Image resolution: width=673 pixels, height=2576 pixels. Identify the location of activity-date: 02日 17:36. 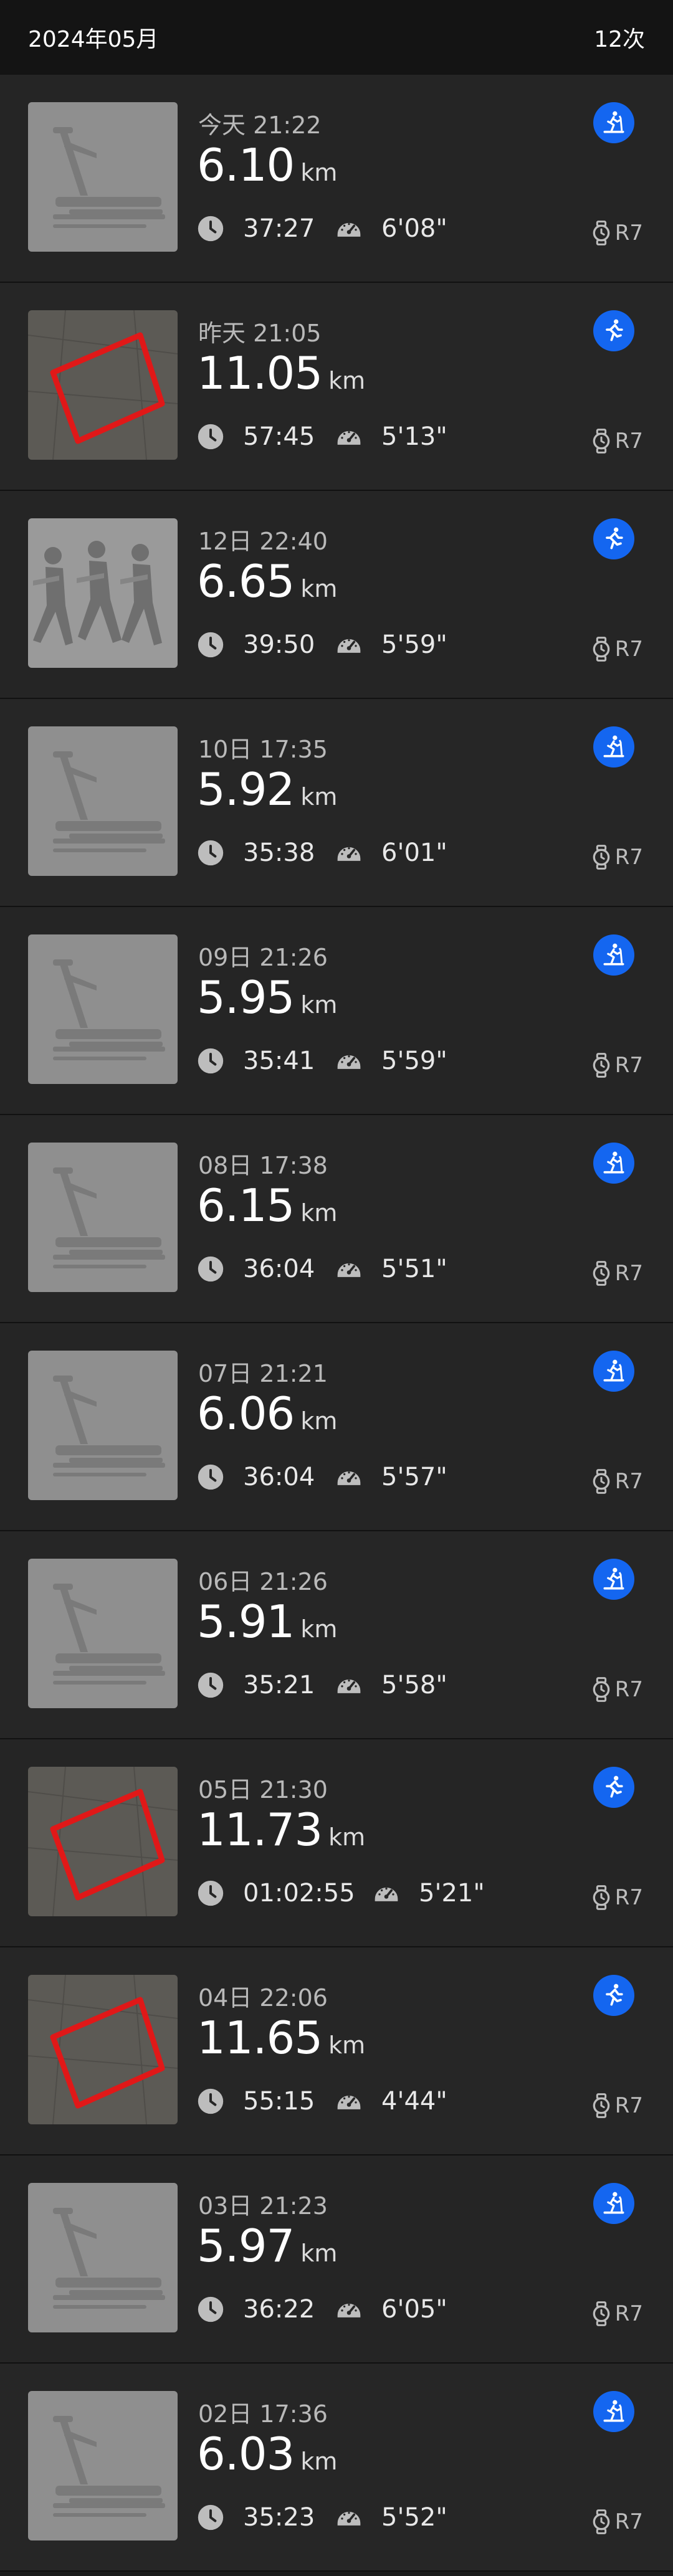
(263, 2414).